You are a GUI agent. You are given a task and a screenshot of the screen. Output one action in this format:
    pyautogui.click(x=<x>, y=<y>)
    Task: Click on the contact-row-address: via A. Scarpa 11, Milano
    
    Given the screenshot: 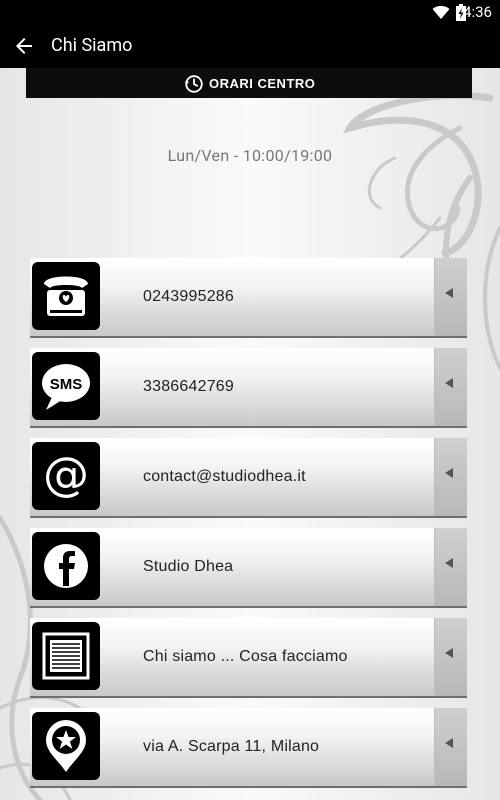 What is the action you would take?
    pyautogui.click(x=248, y=748)
    